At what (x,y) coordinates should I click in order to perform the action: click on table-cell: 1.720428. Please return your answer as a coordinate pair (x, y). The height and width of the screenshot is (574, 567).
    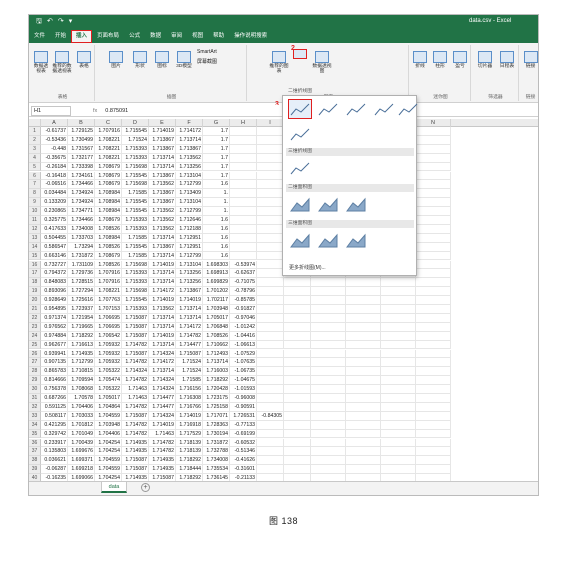
    Looking at the image, I should click on (216, 389).